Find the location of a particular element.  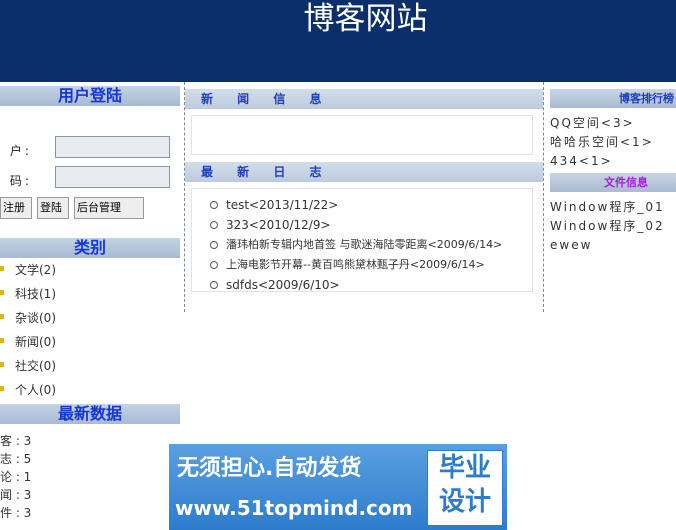

list-item: Window程序_02 is located at coordinates (613, 226).